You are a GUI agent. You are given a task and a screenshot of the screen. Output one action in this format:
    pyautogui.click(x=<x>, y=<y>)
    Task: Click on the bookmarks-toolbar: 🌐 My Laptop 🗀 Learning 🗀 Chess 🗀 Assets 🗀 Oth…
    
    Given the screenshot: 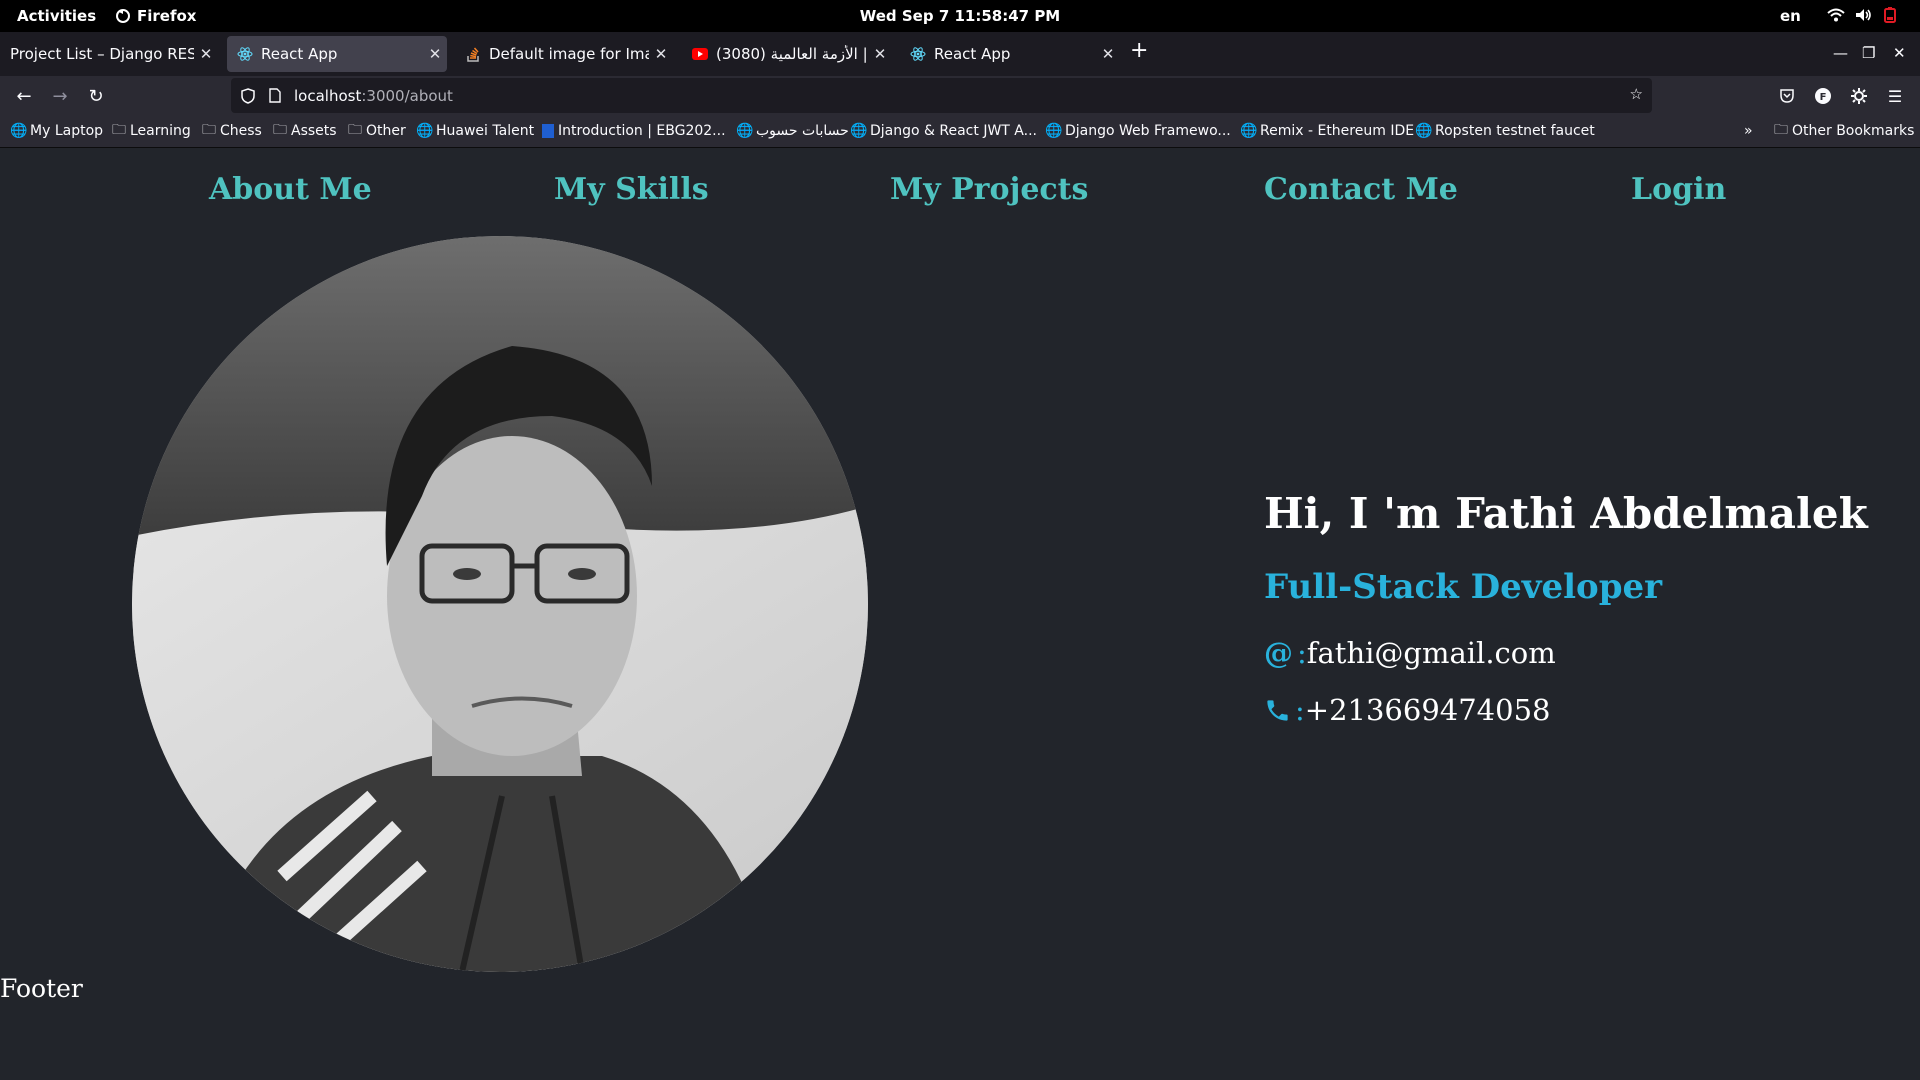 What is the action you would take?
    pyautogui.click(x=960, y=132)
    